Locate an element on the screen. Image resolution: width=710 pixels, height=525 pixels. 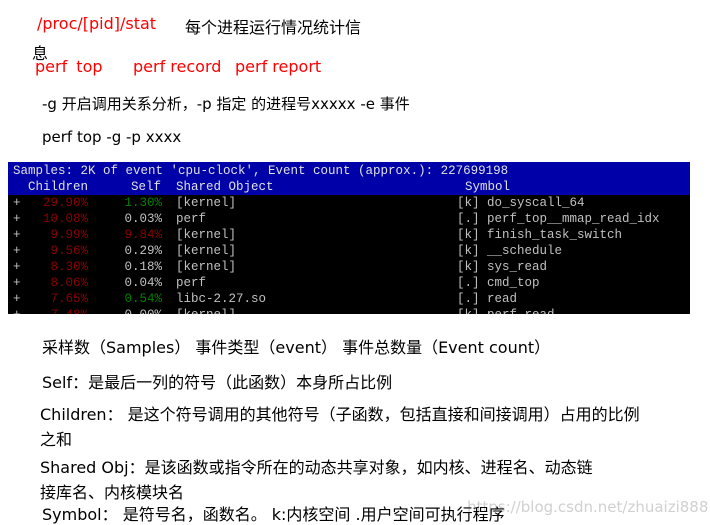
symbol-name: [k] sys_read is located at coordinates (502, 267).